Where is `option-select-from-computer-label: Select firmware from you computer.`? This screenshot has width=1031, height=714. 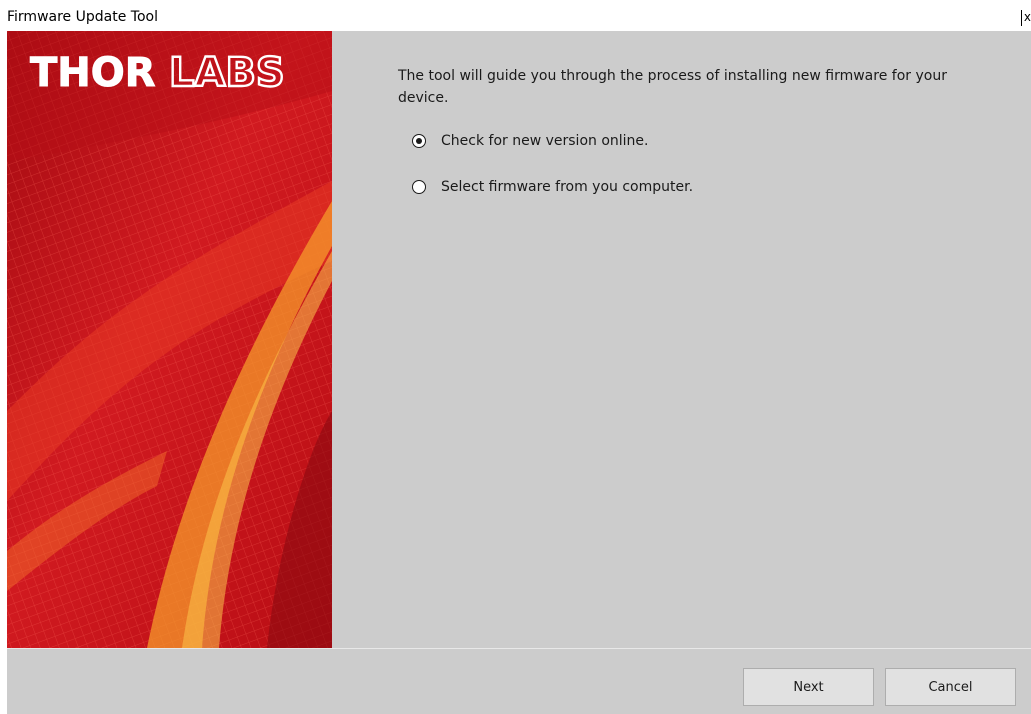 option-select-from-computer-label: Select firmware from you computer. is located at coordinates (567, 187).